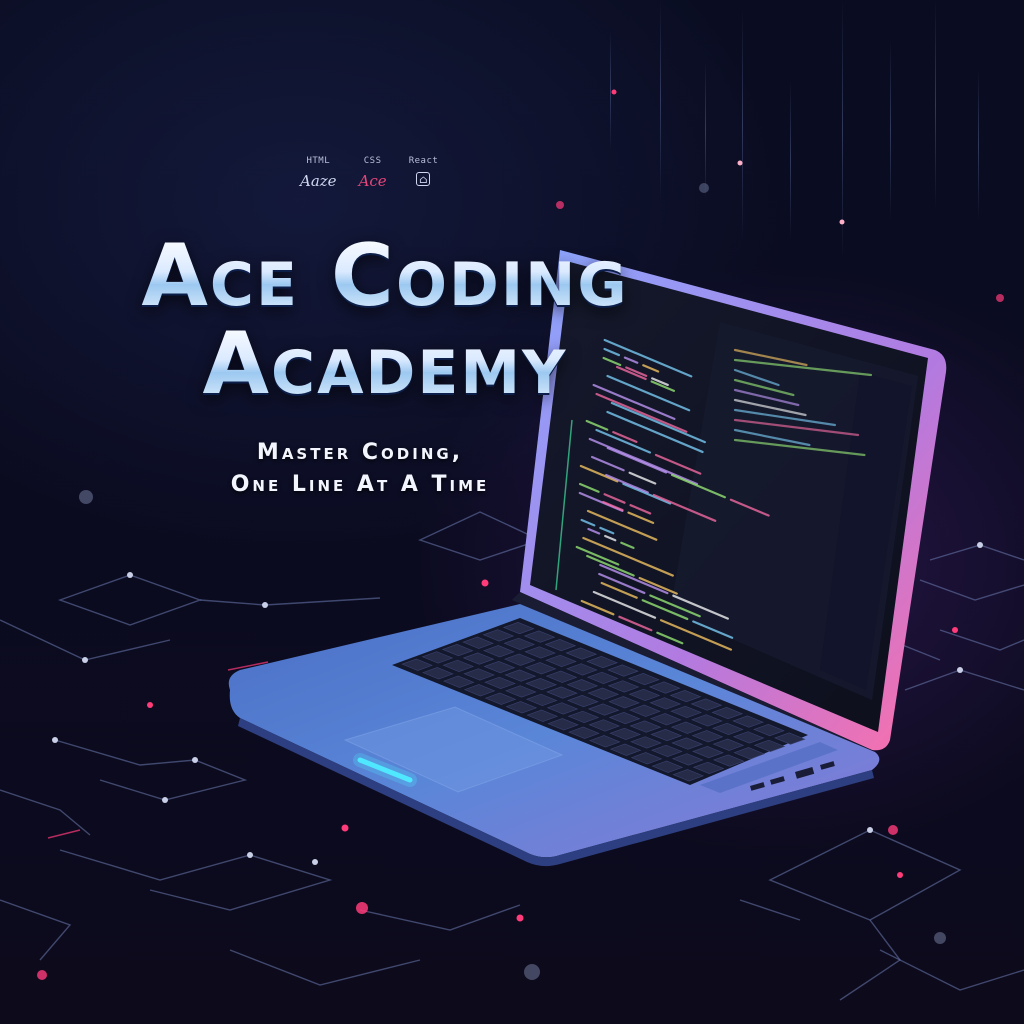 The height and width of the screenshot is (1024, 1024). What do you see at coordinates (360, 484) in the screenshot?
I see `tagline-line-2: One Line At A Time` at bounding box center [360, 484].